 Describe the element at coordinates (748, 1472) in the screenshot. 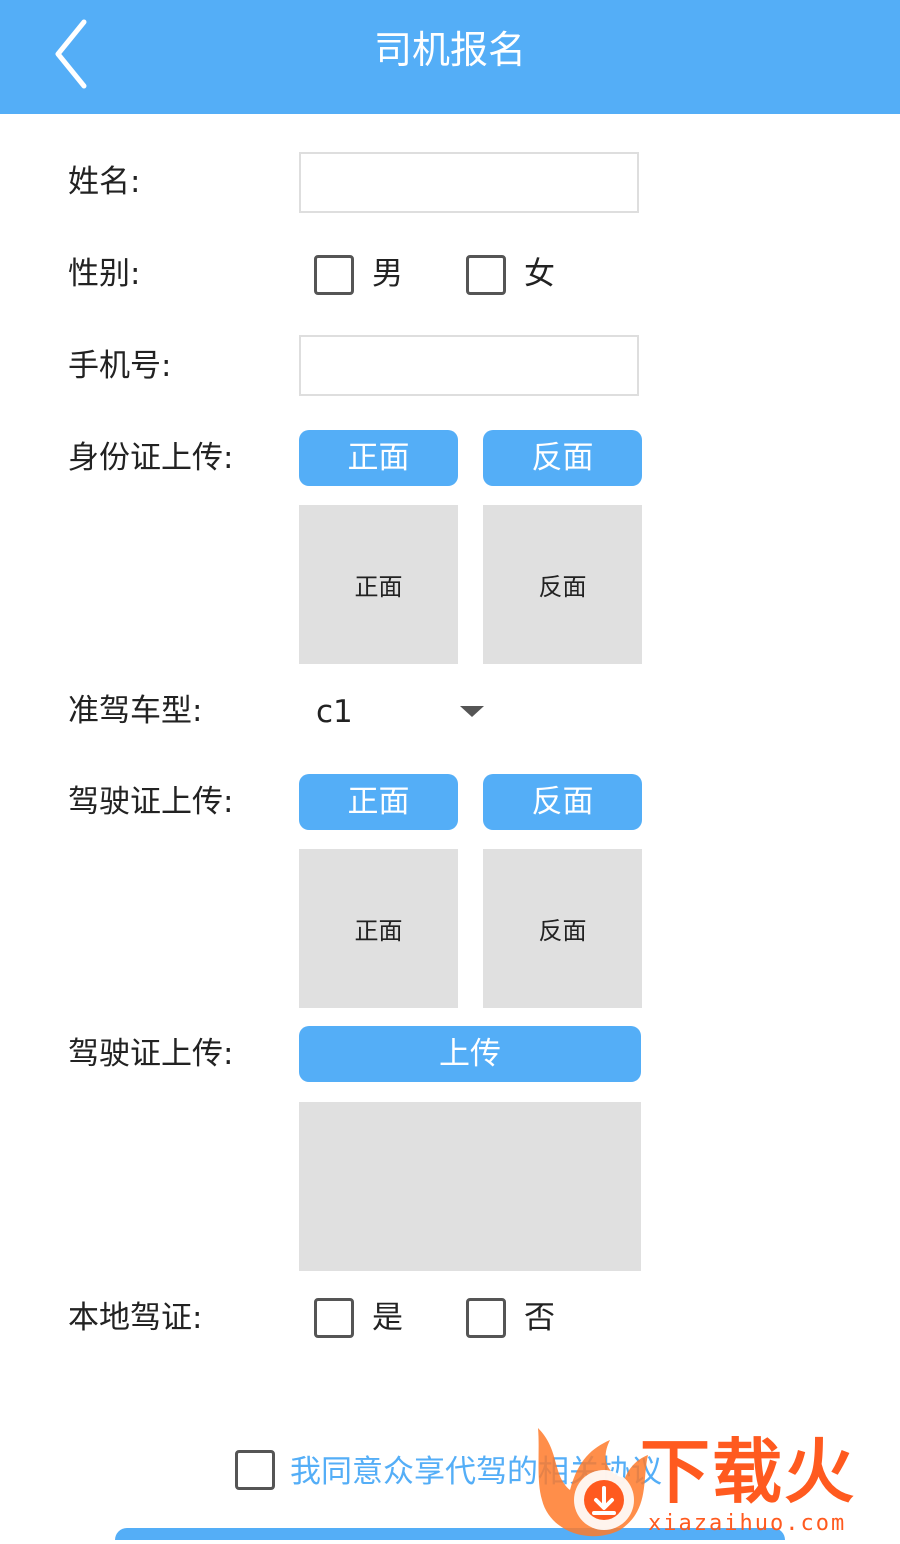

I see `watermark-text: 下载火` at that location.